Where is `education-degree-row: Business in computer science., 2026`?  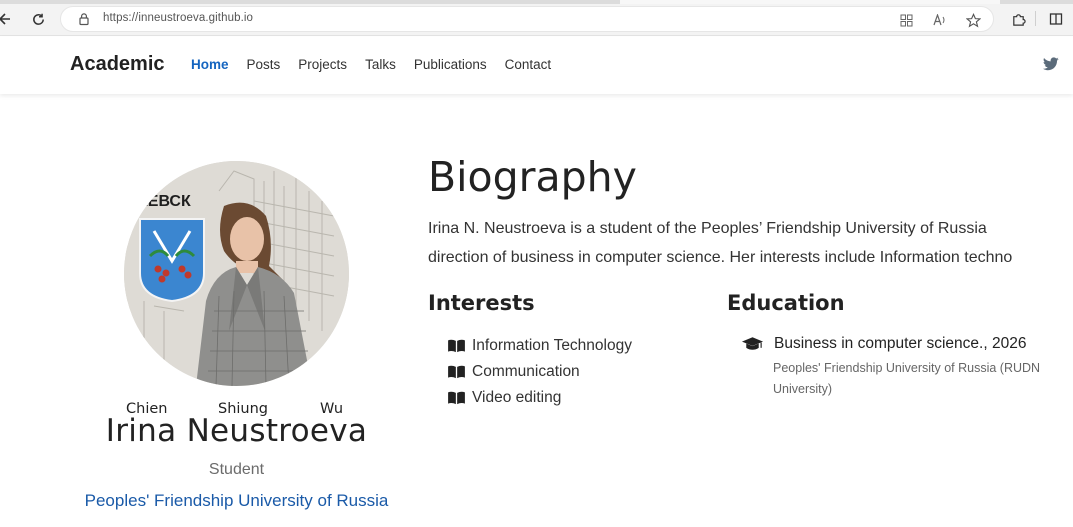 education-degree-row: Business in computer science., 2026 is located at coordinates (907, 344).